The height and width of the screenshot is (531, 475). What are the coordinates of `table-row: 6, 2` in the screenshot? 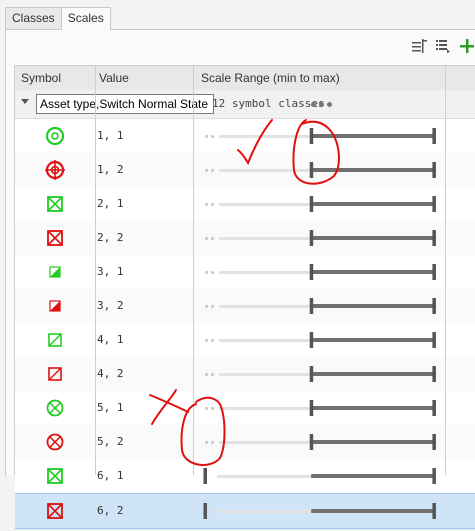 It's located at (245, 511).